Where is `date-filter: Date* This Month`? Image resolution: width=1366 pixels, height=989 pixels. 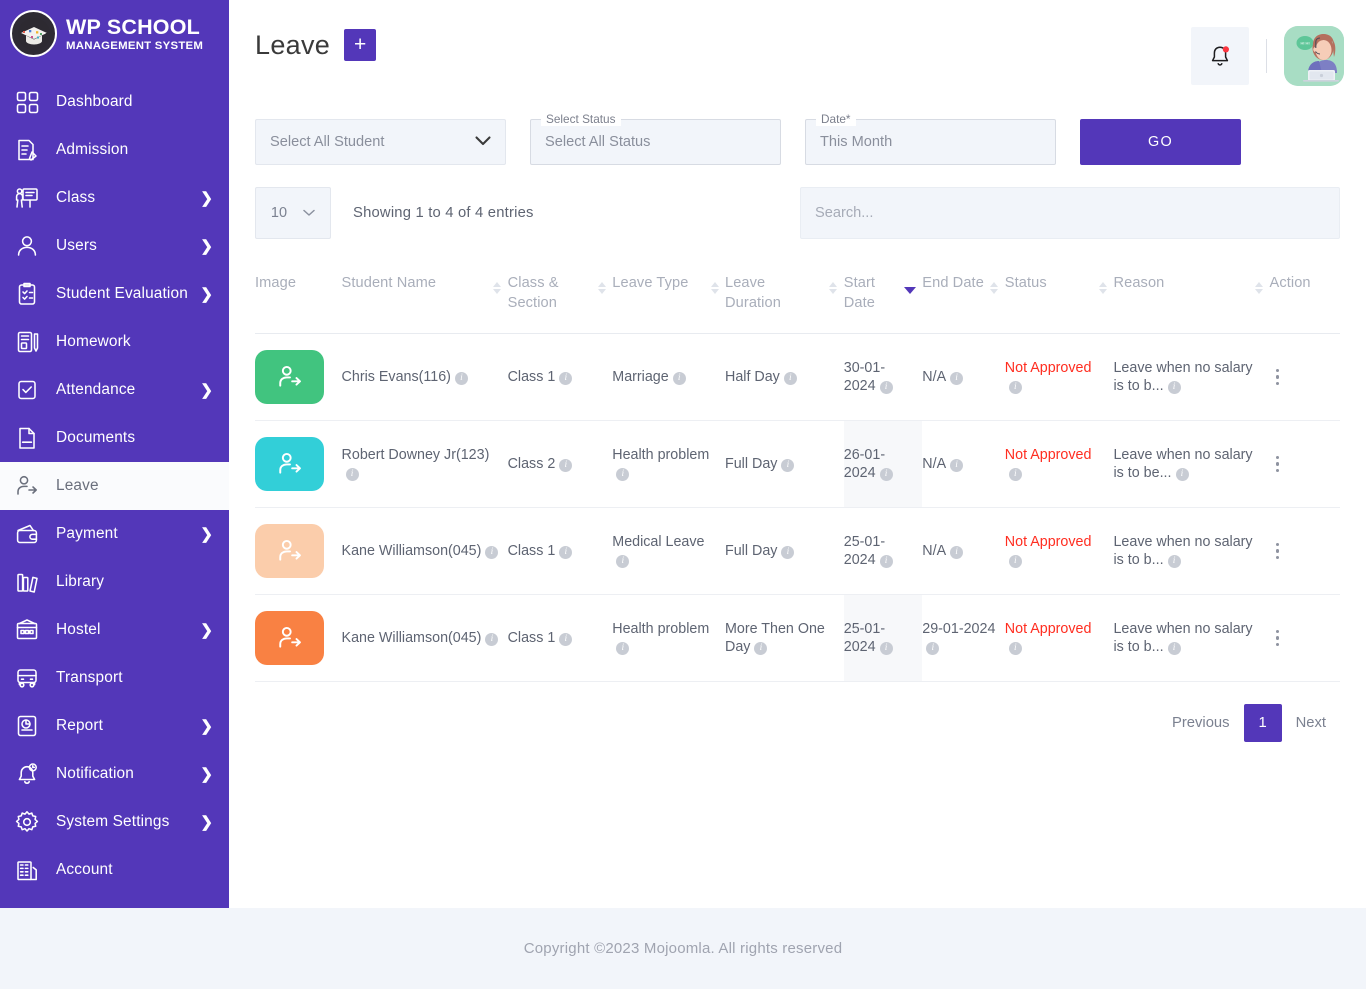 date-filter: Date* This Month is located at coordinates (930, 137).